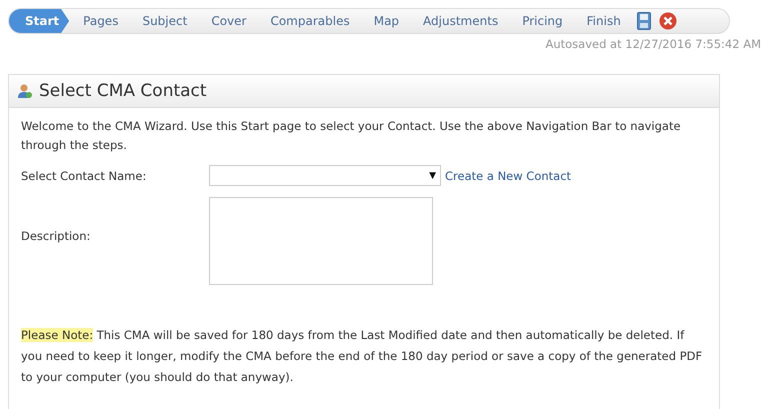  What do you see at coordinates (325, 175) in the screenshot?
I see `contact-dropdown: ▼` at bounding box center [325, 175].